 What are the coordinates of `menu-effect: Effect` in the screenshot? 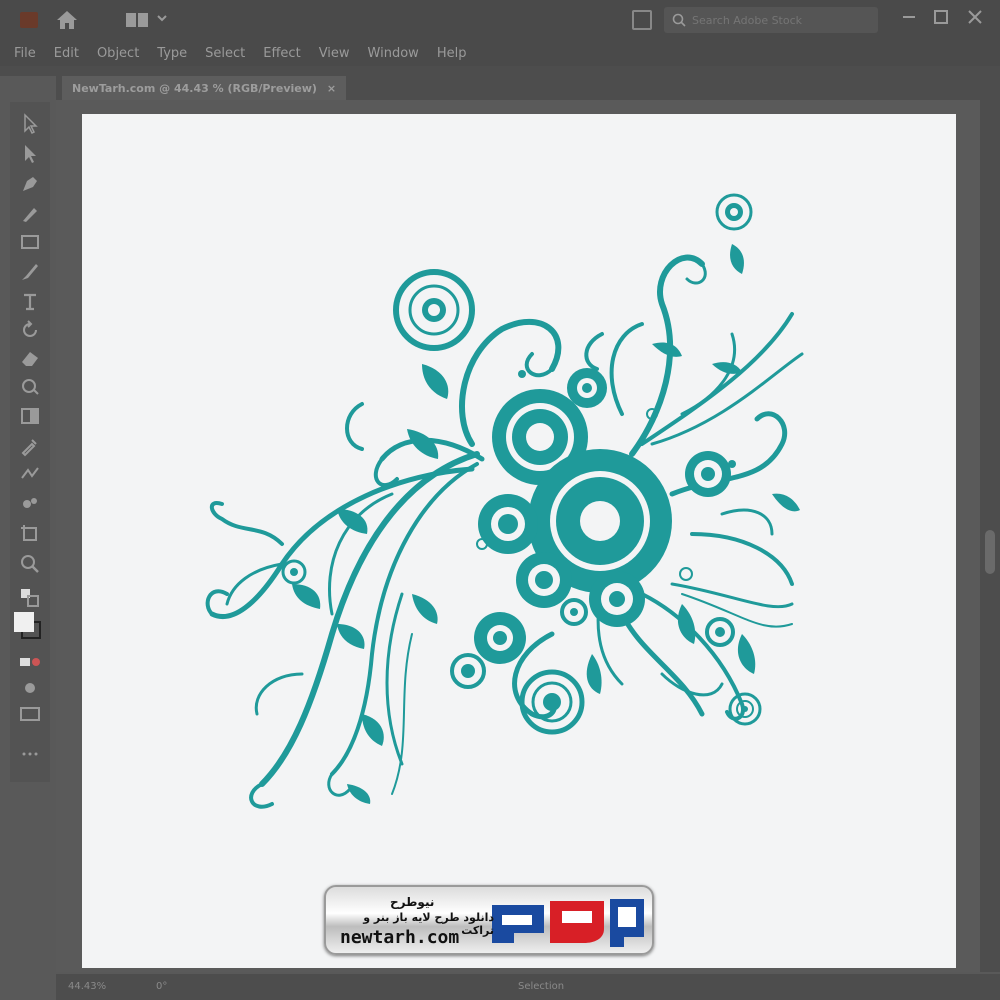 It's located at (281, 53).